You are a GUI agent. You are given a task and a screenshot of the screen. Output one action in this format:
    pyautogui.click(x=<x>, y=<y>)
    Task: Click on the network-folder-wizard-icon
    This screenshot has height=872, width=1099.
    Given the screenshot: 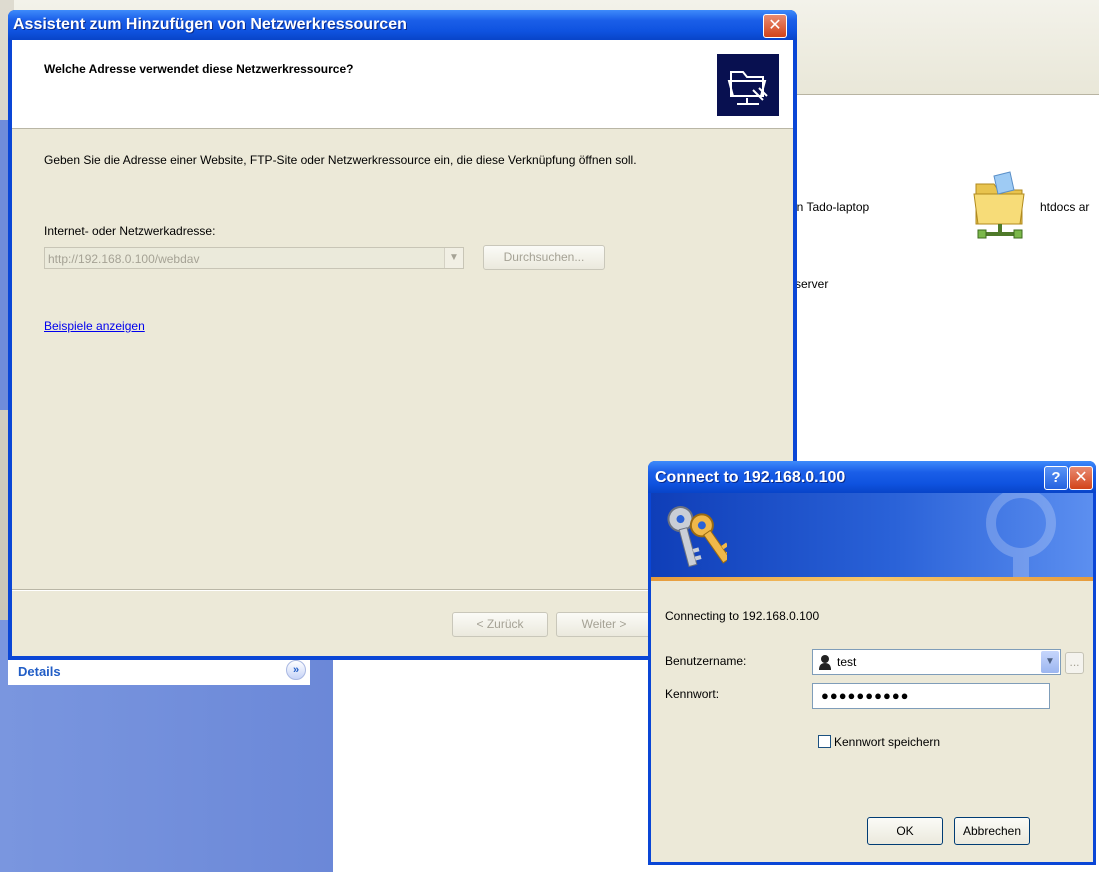 What is the action you would take?
    pyautogui.click(x=748, y=85)
    